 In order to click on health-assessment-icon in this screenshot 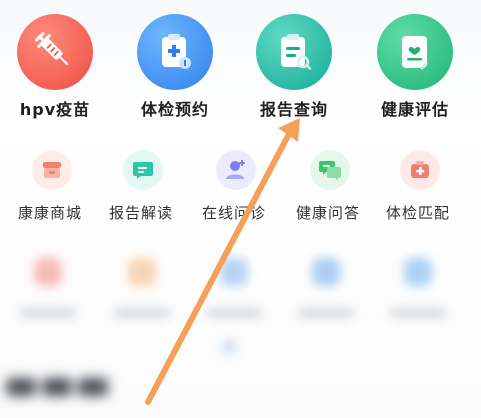, I will do `click(415, 52)`.